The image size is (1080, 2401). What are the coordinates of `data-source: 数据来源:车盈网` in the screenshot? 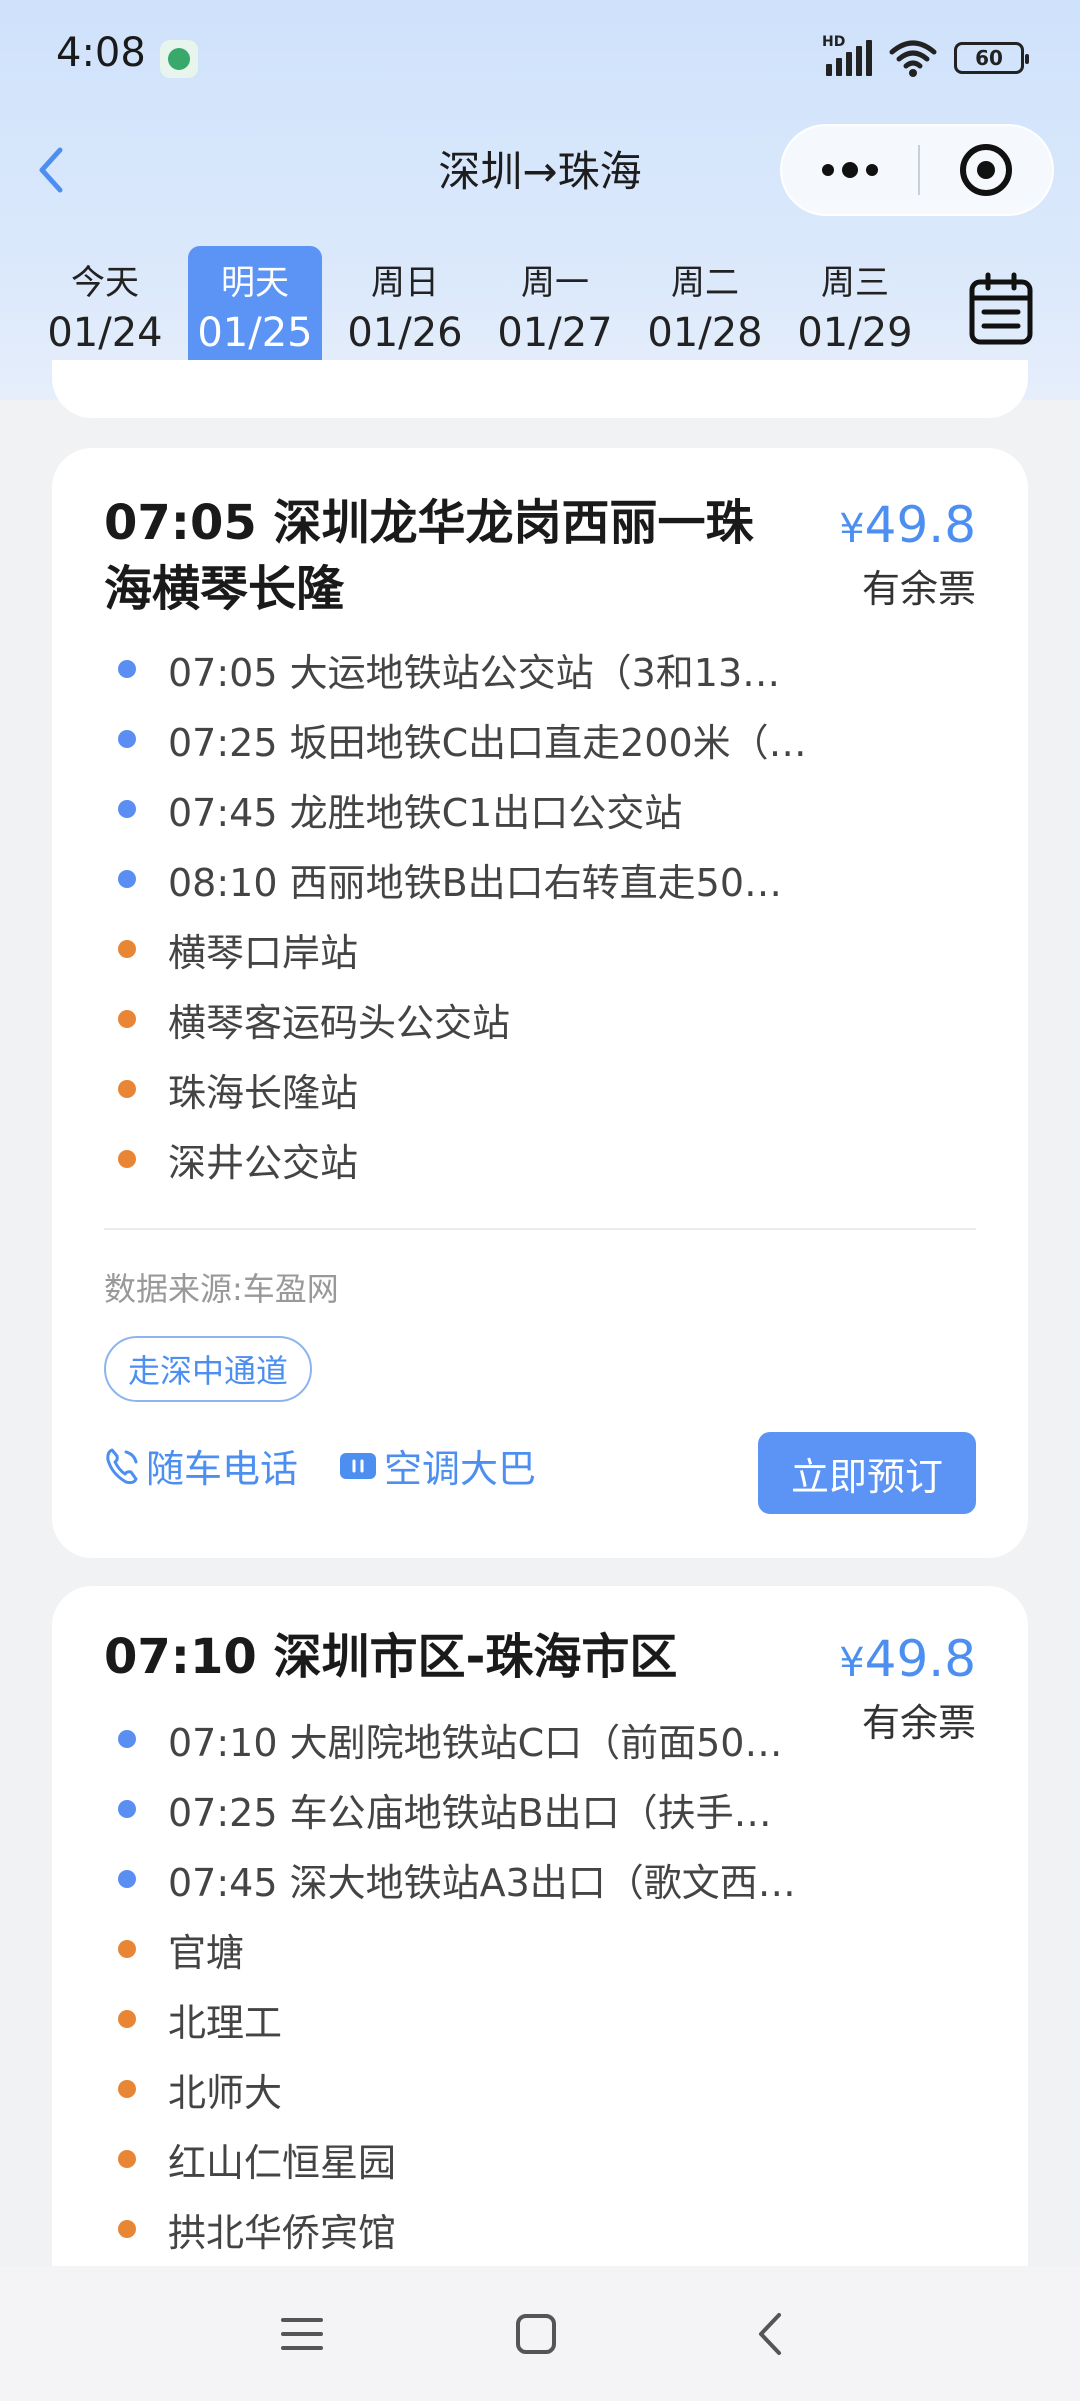 It's located at (221, 1289).